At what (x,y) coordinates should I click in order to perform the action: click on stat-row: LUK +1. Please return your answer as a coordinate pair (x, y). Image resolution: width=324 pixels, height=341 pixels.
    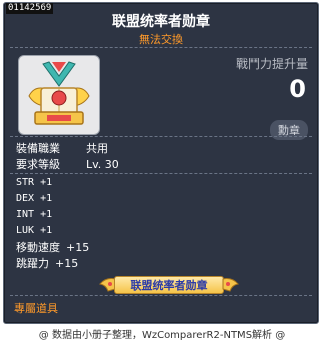
    Looking at the image, I should click on (34, 230).